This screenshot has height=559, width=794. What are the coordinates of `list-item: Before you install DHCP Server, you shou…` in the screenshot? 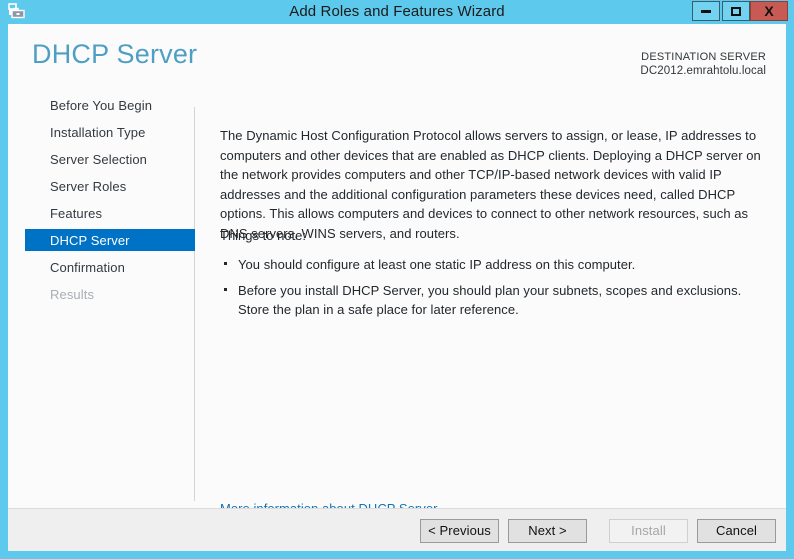 It's located at (496, 300).